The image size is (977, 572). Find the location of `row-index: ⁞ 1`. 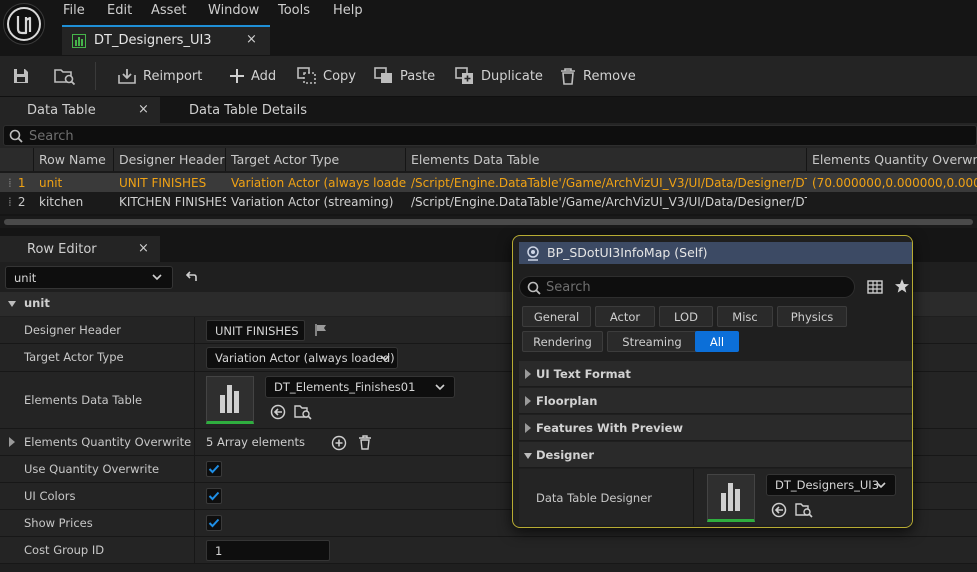

row-index: ⁞ 1 is located at coordinates (17, 182).